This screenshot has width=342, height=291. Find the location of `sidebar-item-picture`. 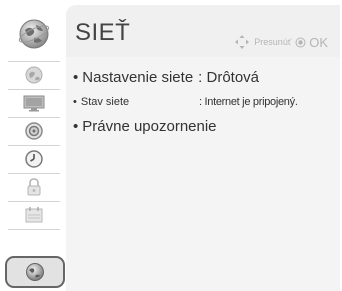

sidebar-item-picture is located at coordinates (34, 75).